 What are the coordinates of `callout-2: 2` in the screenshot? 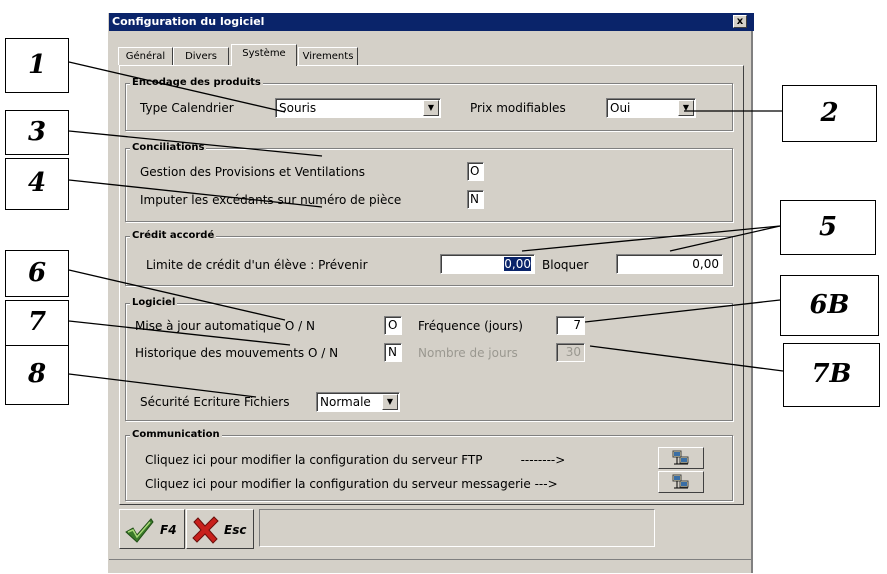 It's located at (829, 113).